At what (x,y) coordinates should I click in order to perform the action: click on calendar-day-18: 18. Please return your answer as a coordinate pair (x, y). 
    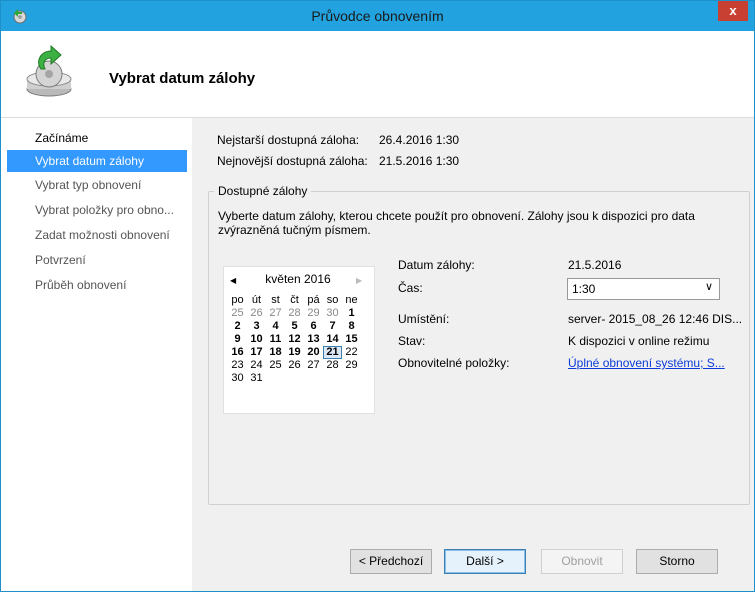
    Looking at the image, I should click on (275, 352).